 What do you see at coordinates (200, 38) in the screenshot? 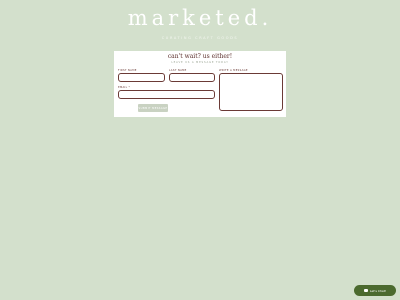
I see `brand-tagline: CURATING CRAFT GOODS` at bounding box center [200, 38].